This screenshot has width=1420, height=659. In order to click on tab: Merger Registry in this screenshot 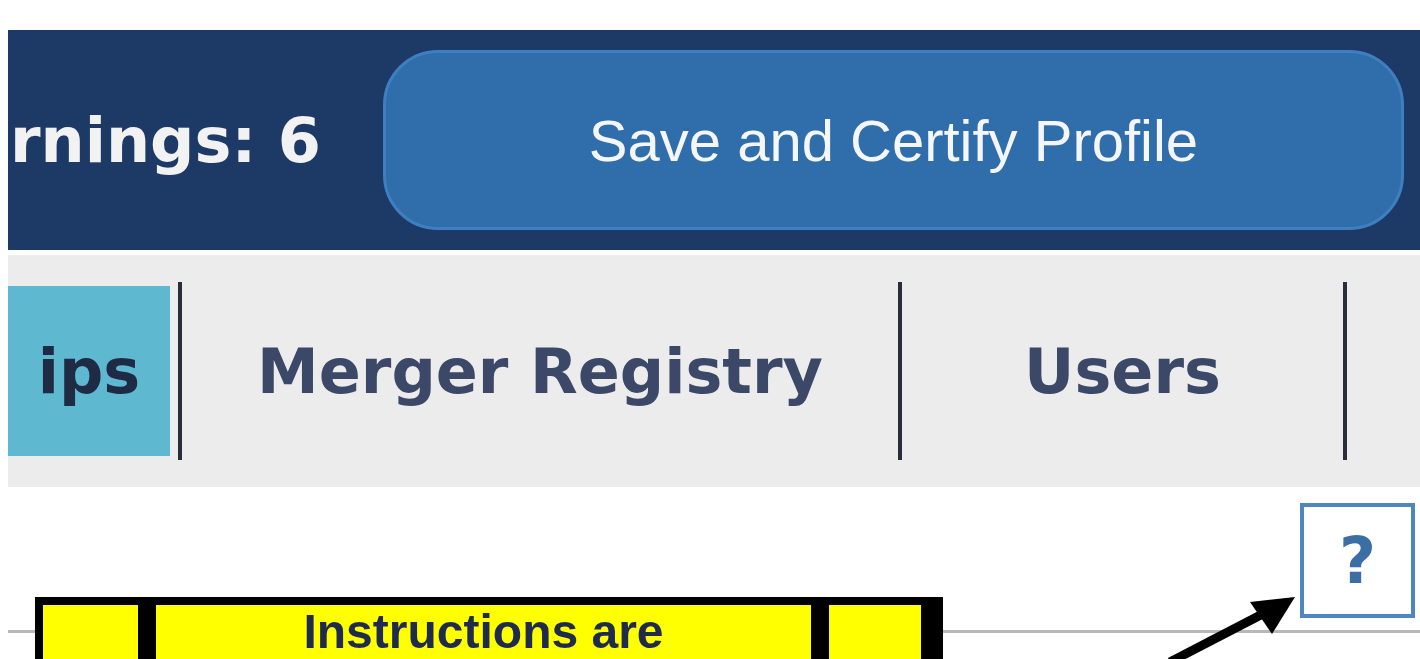, I will do `click(540, 371)`.